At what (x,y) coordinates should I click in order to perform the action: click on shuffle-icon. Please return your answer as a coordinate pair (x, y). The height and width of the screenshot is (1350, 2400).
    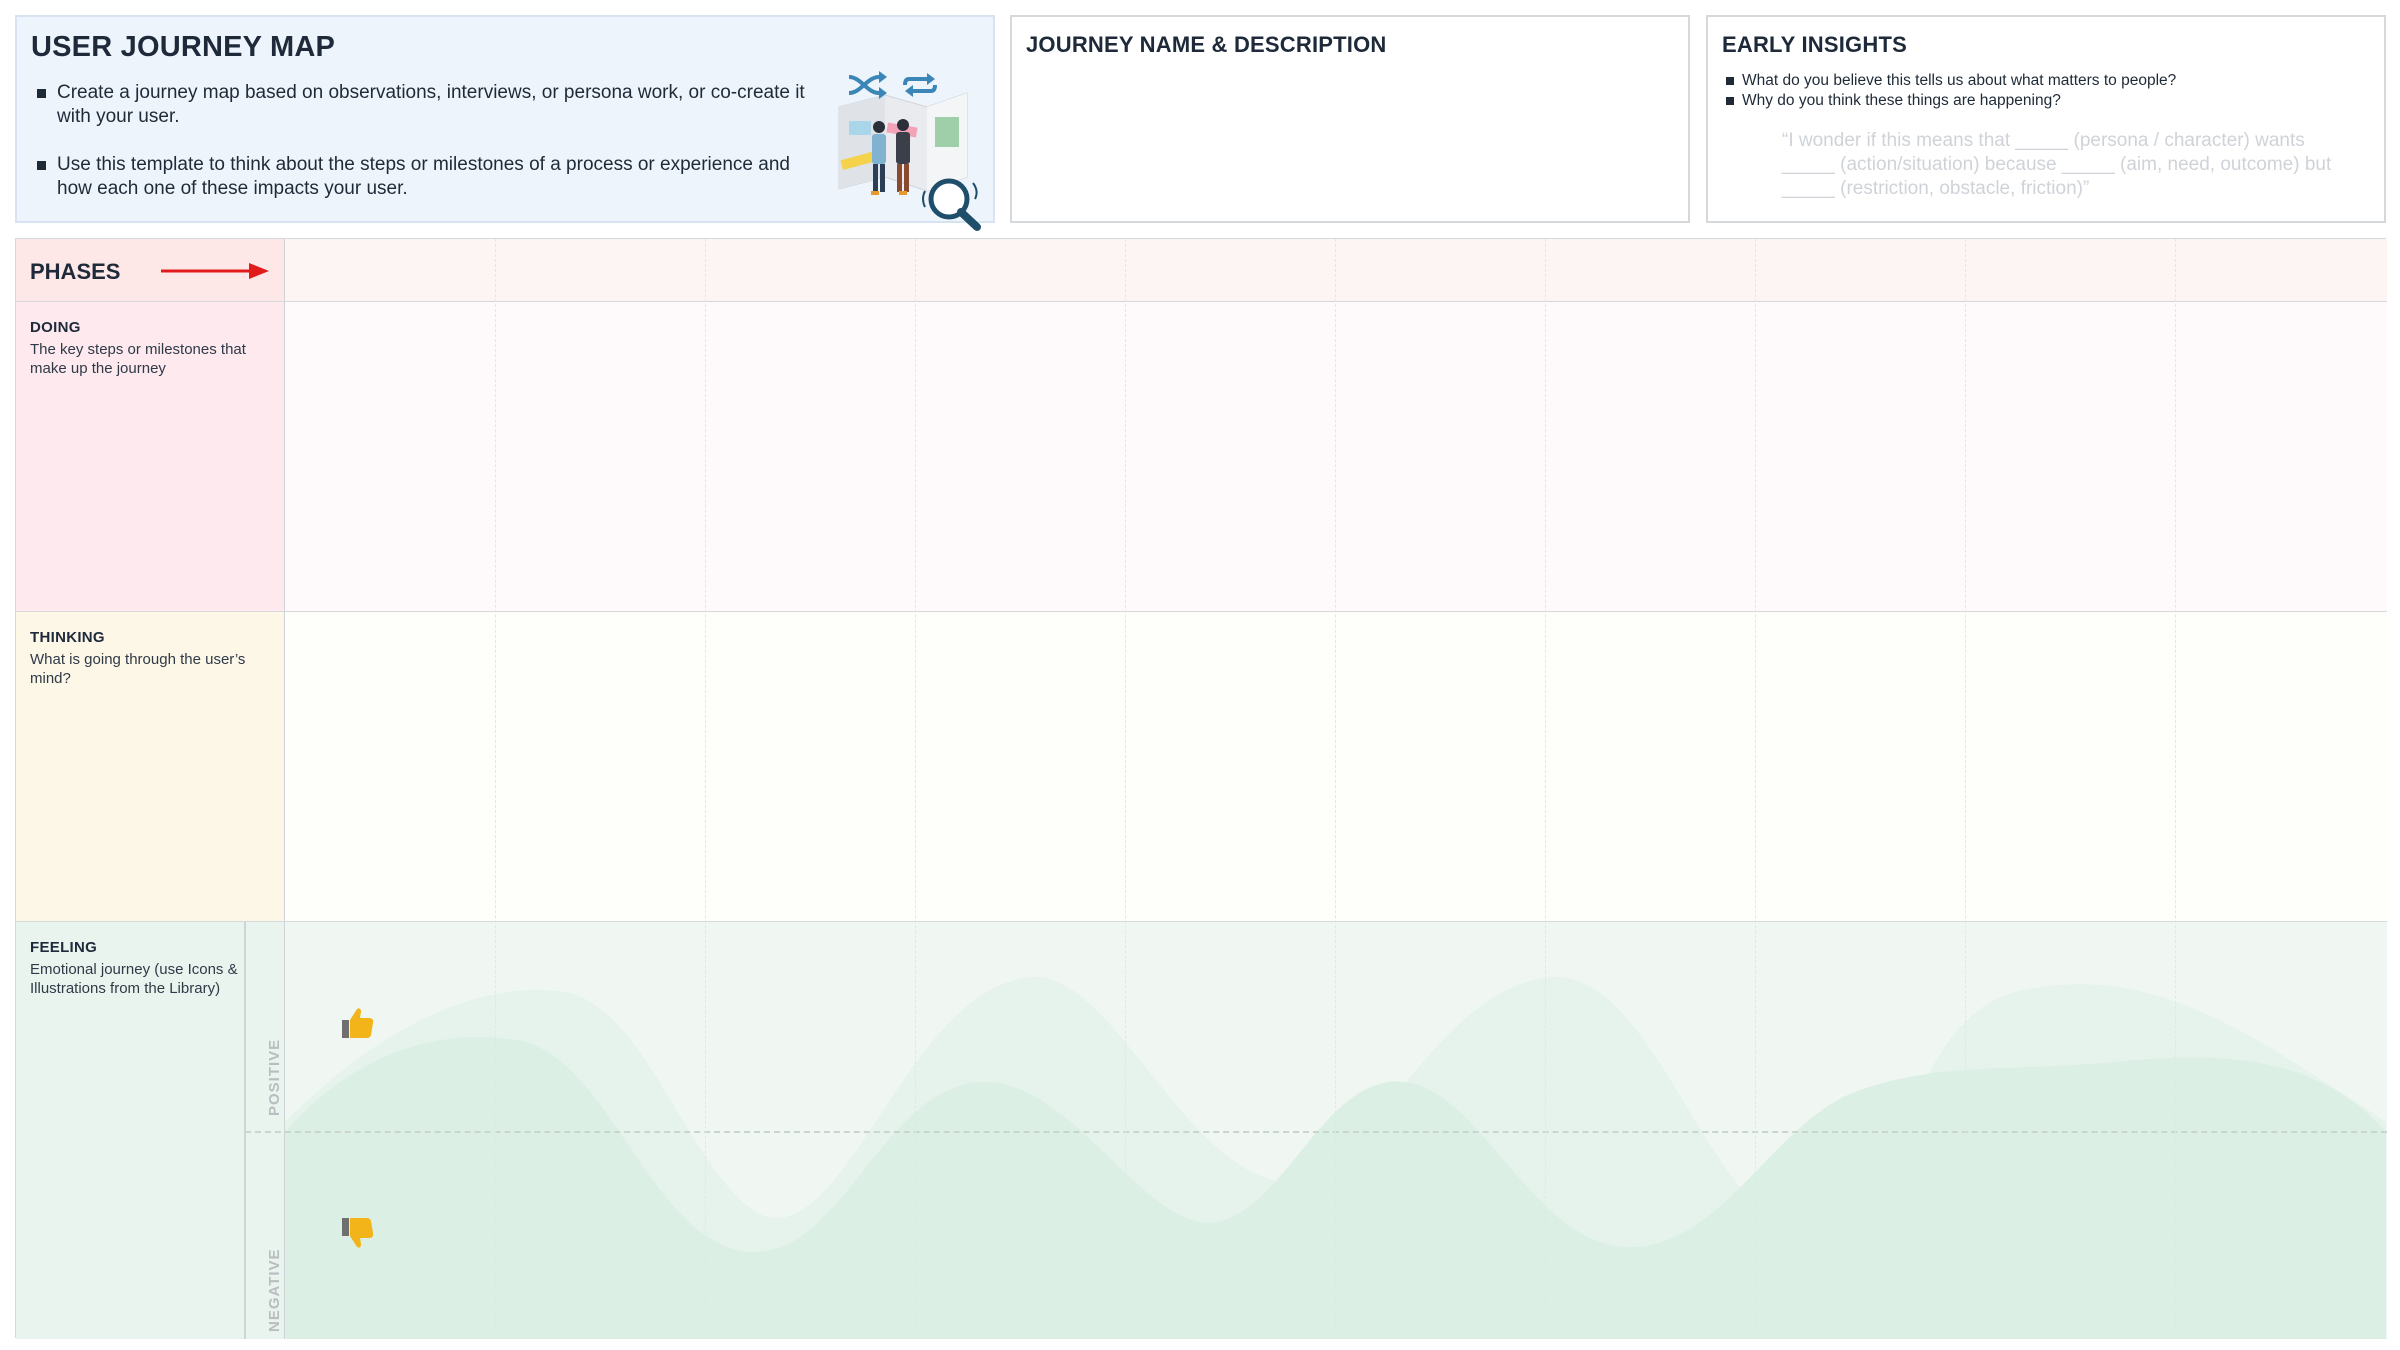
    Looking at the image, I should click on (867, 85).